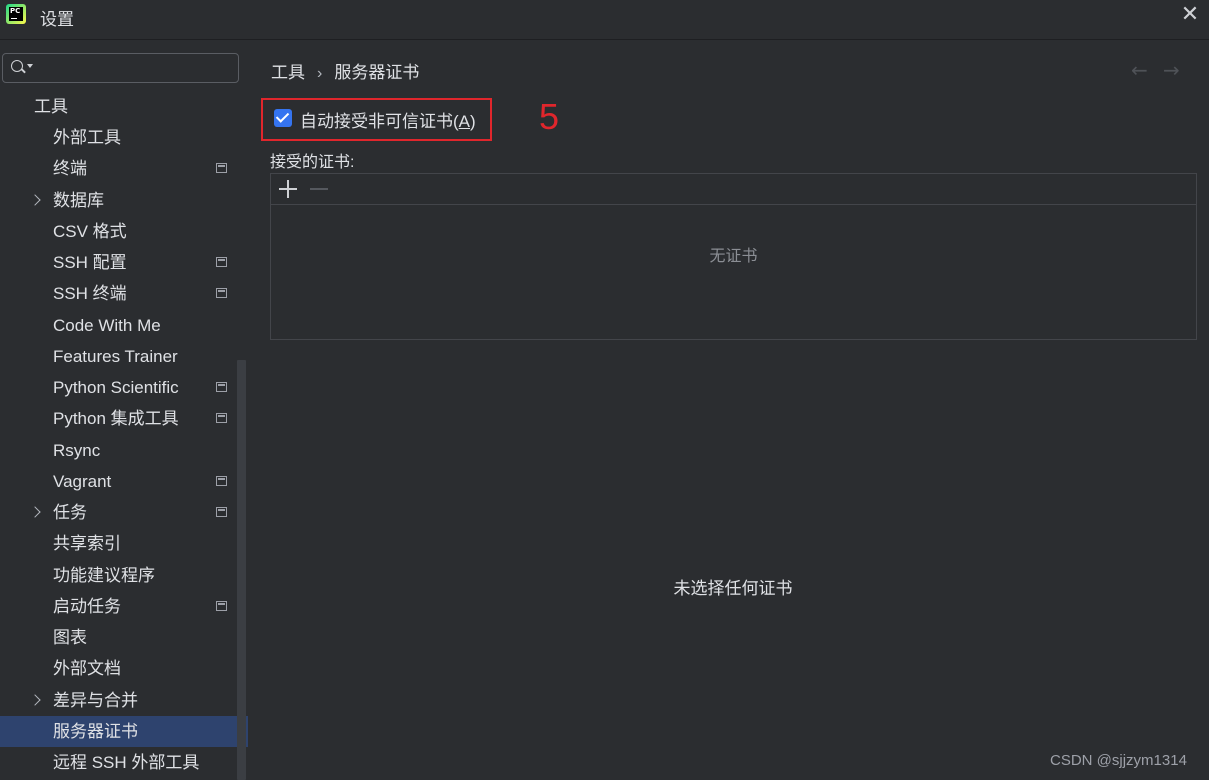  What do you see at coordinates (107, 325) in the screenshot?
I see `sidebar-item-label: Code With Me` at bounding box center [107, 325].